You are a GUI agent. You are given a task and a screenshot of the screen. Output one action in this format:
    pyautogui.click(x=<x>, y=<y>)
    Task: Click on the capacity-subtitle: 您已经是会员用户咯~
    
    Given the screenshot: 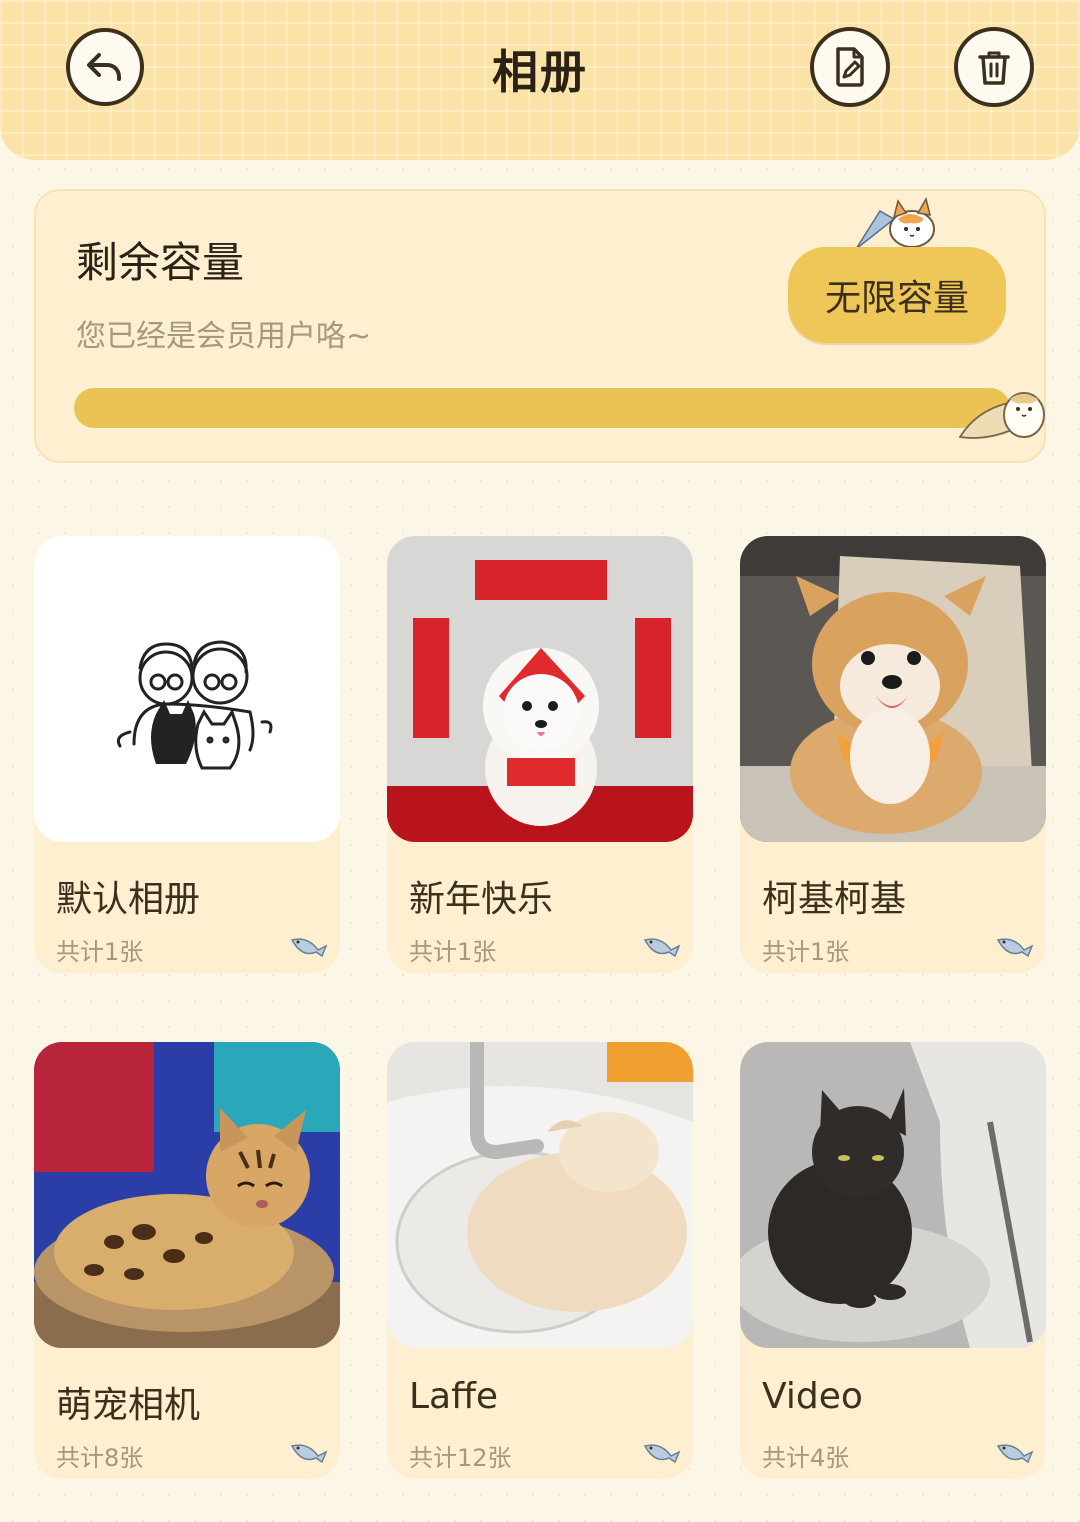 What is the action you would take?
    pyautogui.click(x=224, y=336)
    